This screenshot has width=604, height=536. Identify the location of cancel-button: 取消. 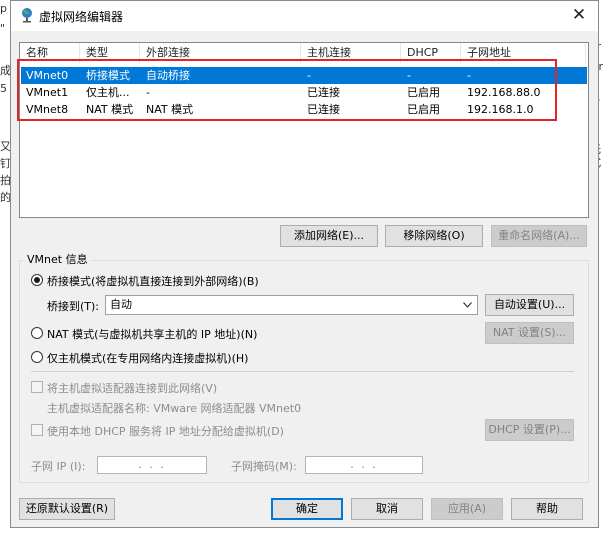
(387, 509).